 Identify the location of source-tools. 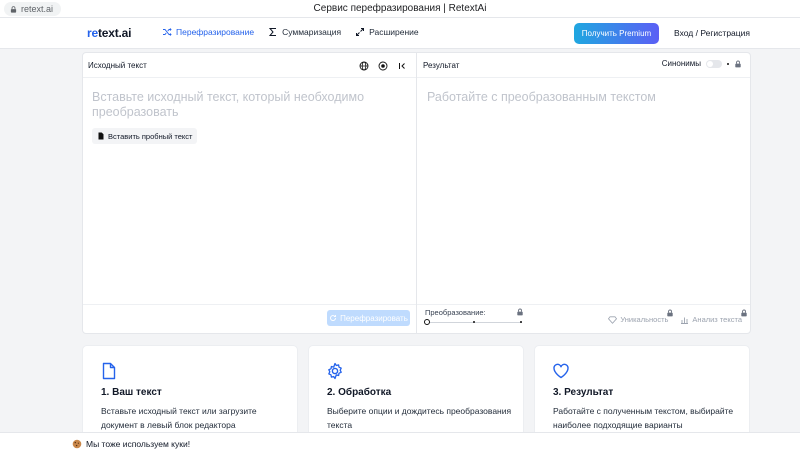
(382, 65).